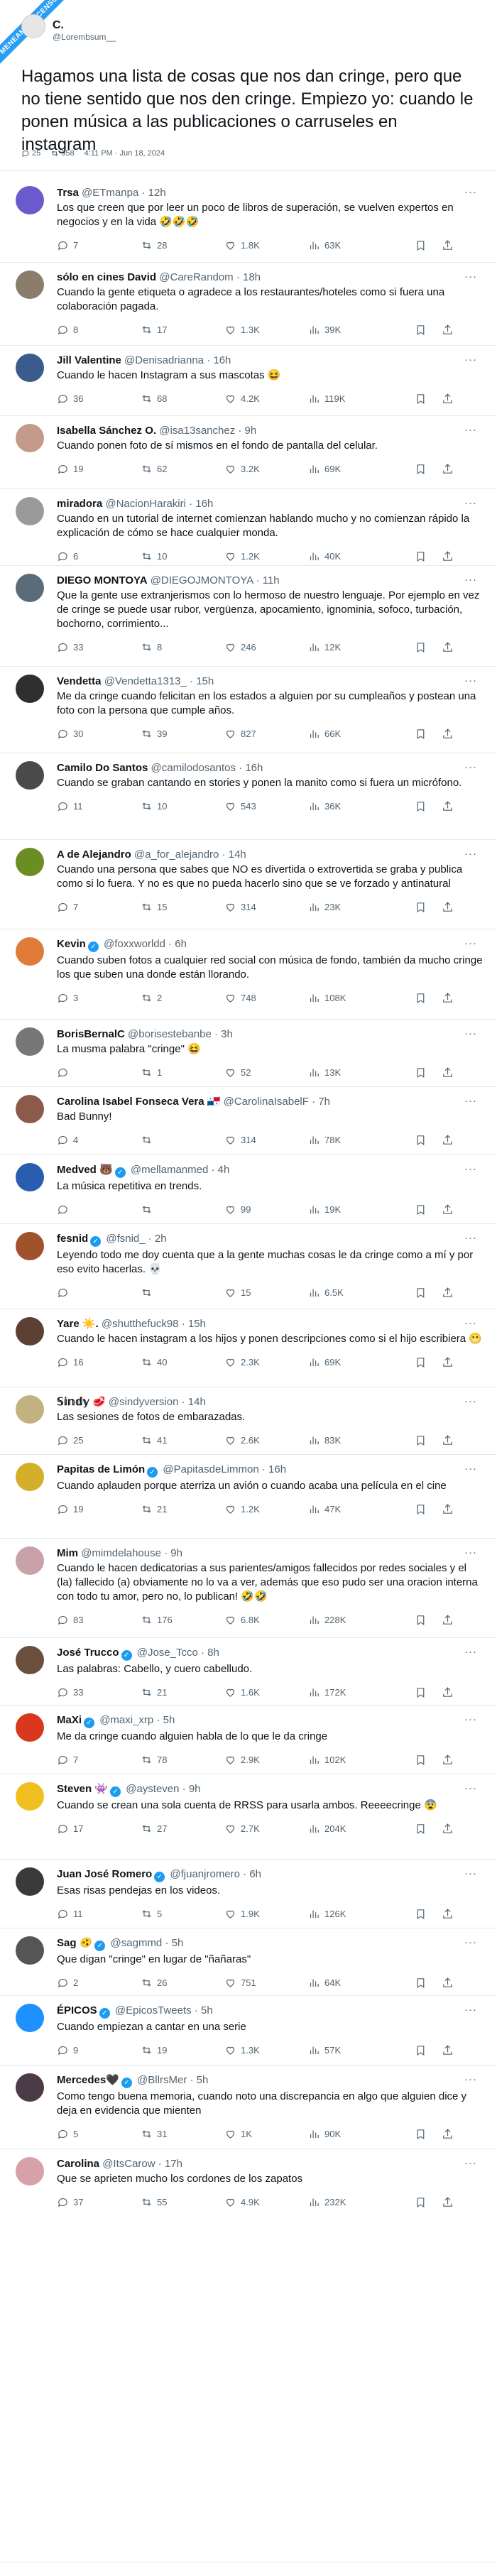 Image resolution: width=497 pixels, height=2576 pixels. Describe the element at coordinates (210, 1653) in the screenshot. I see `reply-time: · 8h` at that location.